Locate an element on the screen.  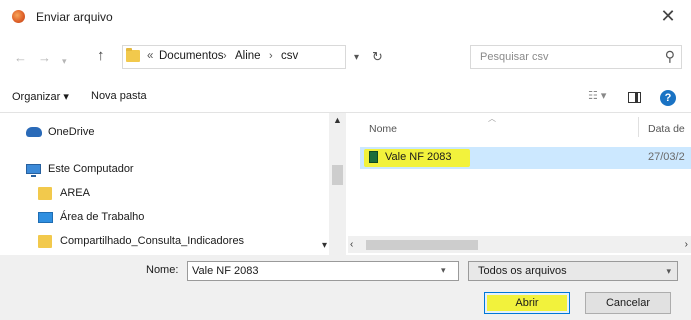
preview-pane-icon is located at coordinates (634, 97).